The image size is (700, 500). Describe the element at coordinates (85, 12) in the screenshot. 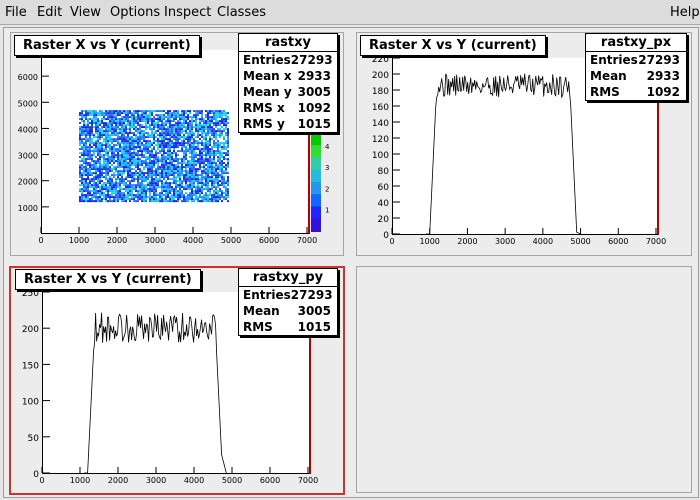

I see `menu-view: View` at that location.